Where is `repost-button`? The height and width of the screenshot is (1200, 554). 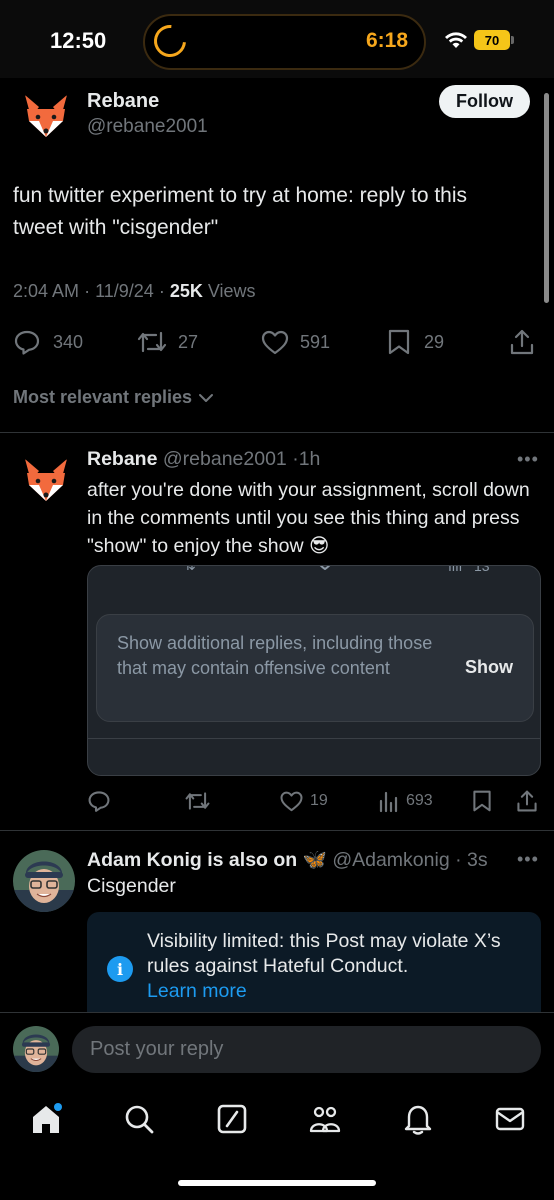
repost-button is located at coordinates (197, 801).